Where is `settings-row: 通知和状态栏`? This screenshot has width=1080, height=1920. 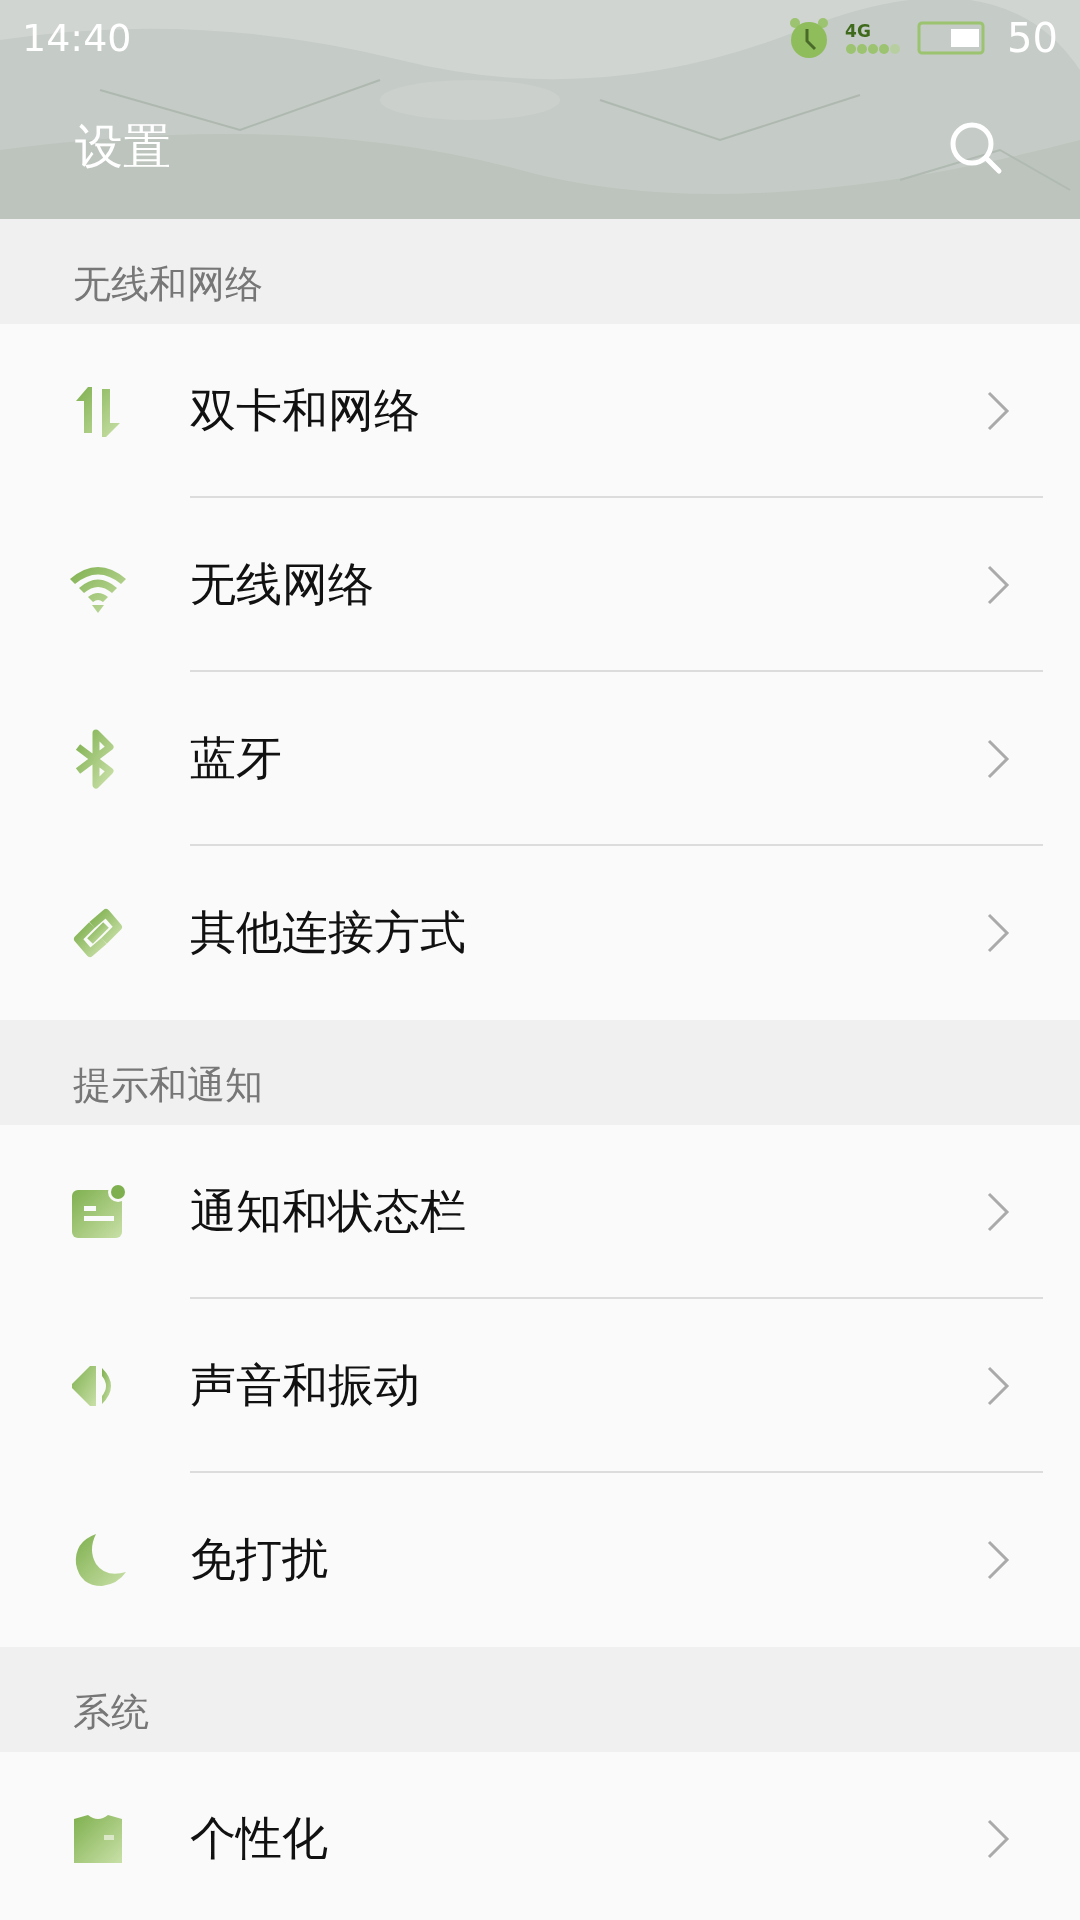 settings-row: 通知和状态栏 is located at coordinates (540, 1212).